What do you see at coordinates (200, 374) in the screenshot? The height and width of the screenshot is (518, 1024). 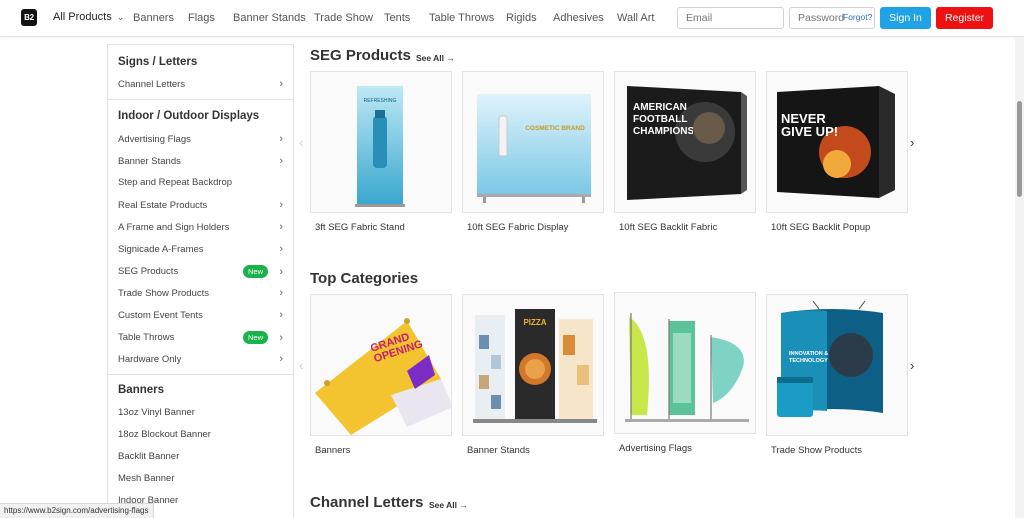 I see `sidebar-divider` at bounding box center [200, 374].